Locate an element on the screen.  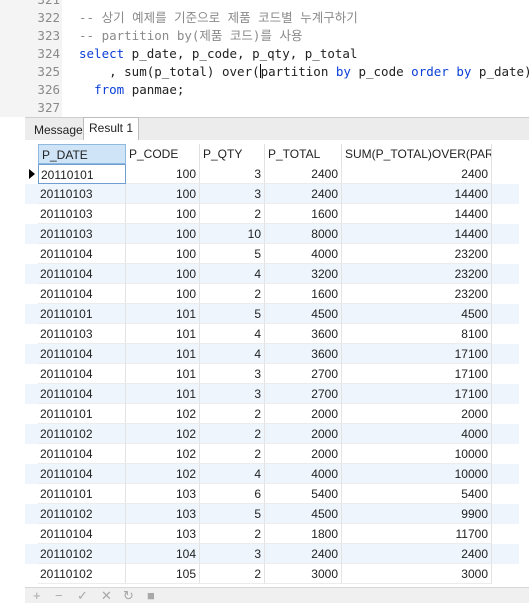
cell-p-total: 3000 is located at coordinates (303, 574).